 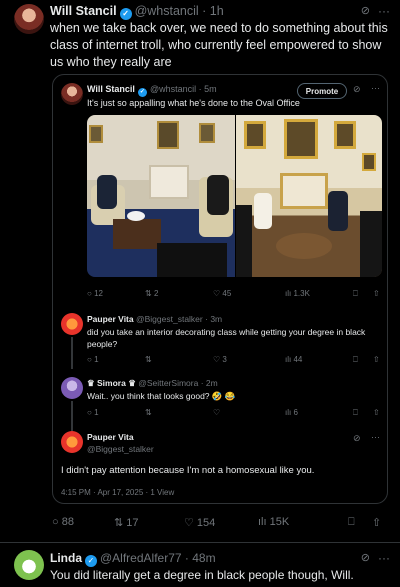 I want to click on quoted-post-time: 5m, so click(x=210, y=89).